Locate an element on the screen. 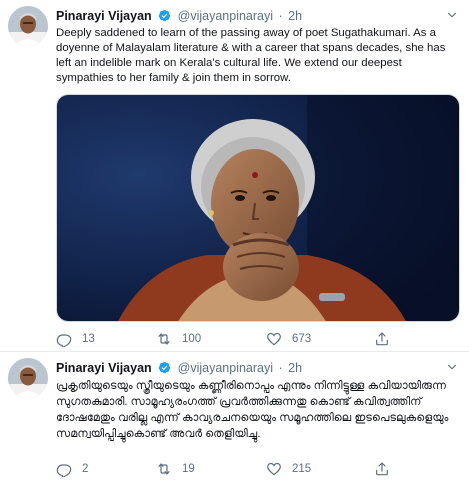 The height and width of the screenshot is (483, 469). reply-count: 13 is located at coordinates (88, 339).